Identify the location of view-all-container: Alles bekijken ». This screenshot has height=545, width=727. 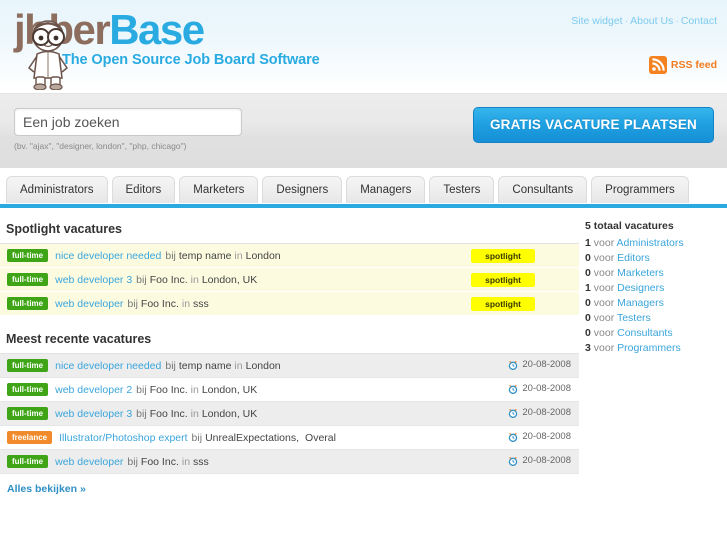
(290, 484).